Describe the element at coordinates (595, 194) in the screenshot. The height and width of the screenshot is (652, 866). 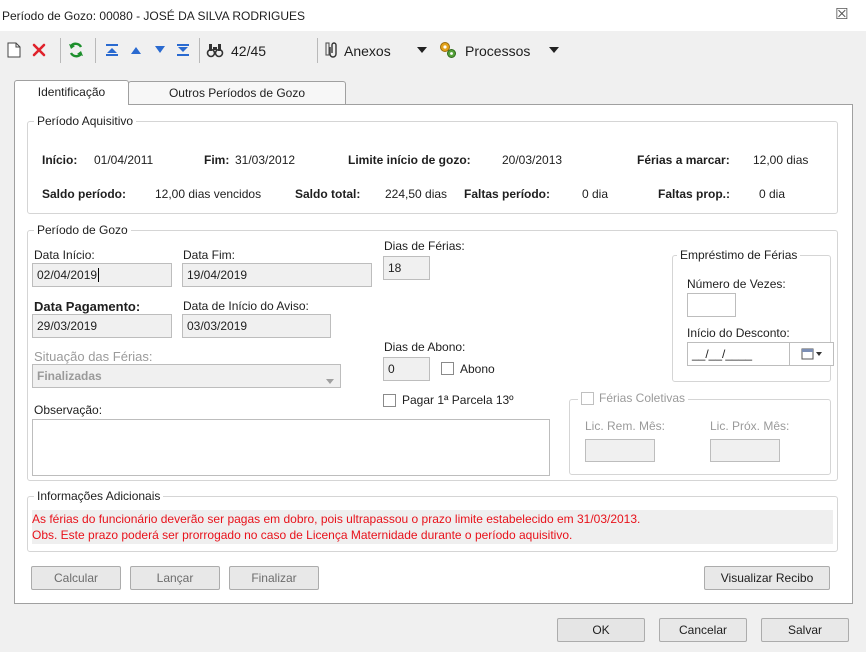
I see `faltas-periodo-value: 0 dia` at that location.